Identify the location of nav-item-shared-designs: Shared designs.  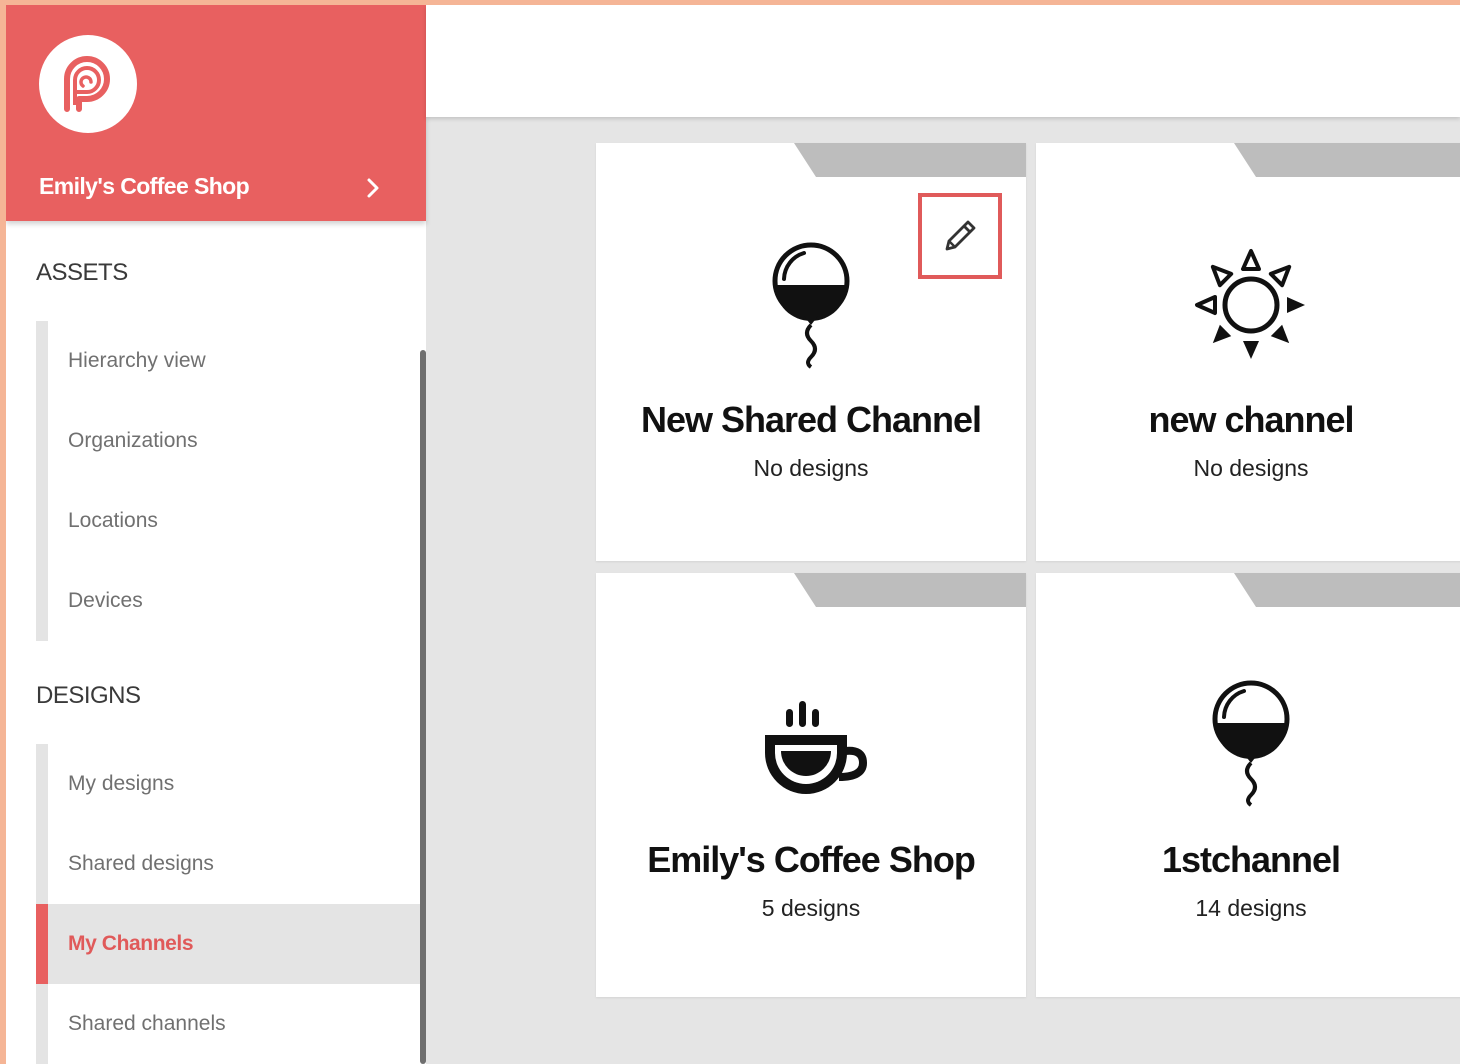
(234, 864).